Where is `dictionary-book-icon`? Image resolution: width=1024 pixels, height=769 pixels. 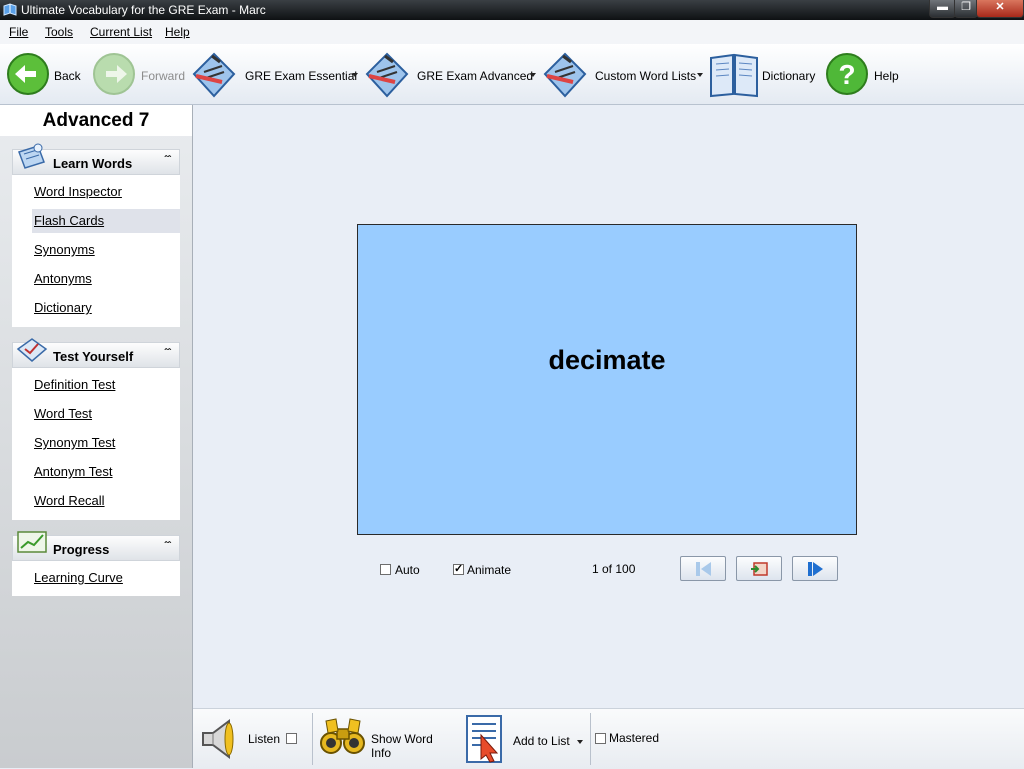
dictionary-book-icon is located at coordinates (734, 75).